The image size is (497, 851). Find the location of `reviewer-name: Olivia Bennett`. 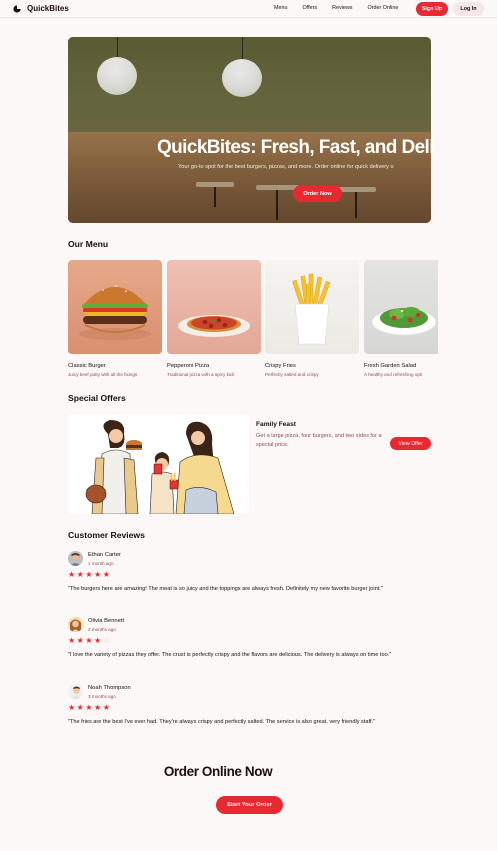

reviewer-name: Olivia Bennett is located at coordinates (106, 621).